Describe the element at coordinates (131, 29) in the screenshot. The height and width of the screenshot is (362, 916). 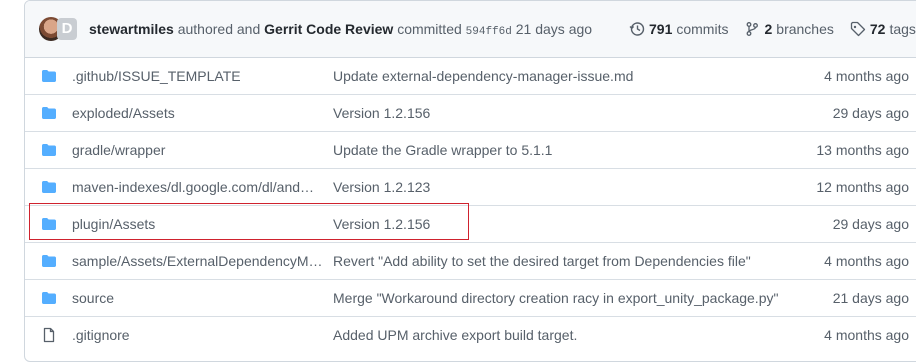
I see `author-link: stewartmiles` at that location.